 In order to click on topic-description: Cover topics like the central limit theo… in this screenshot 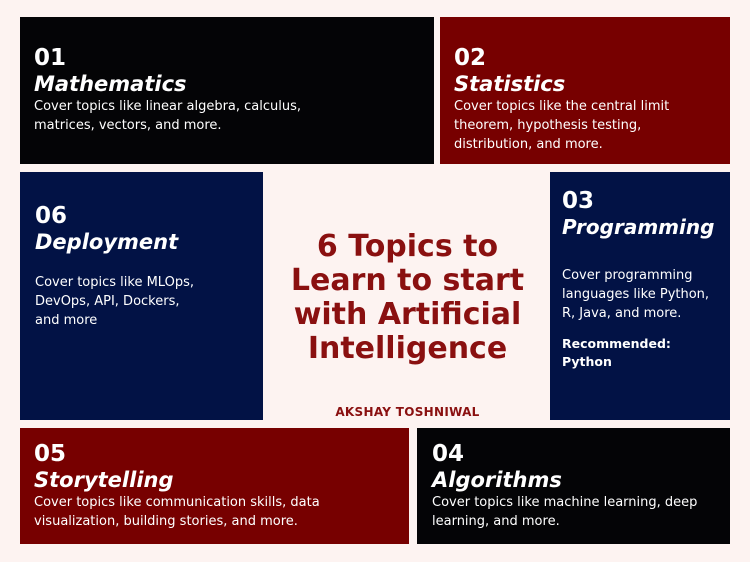, I will do `click(562, 125)`.